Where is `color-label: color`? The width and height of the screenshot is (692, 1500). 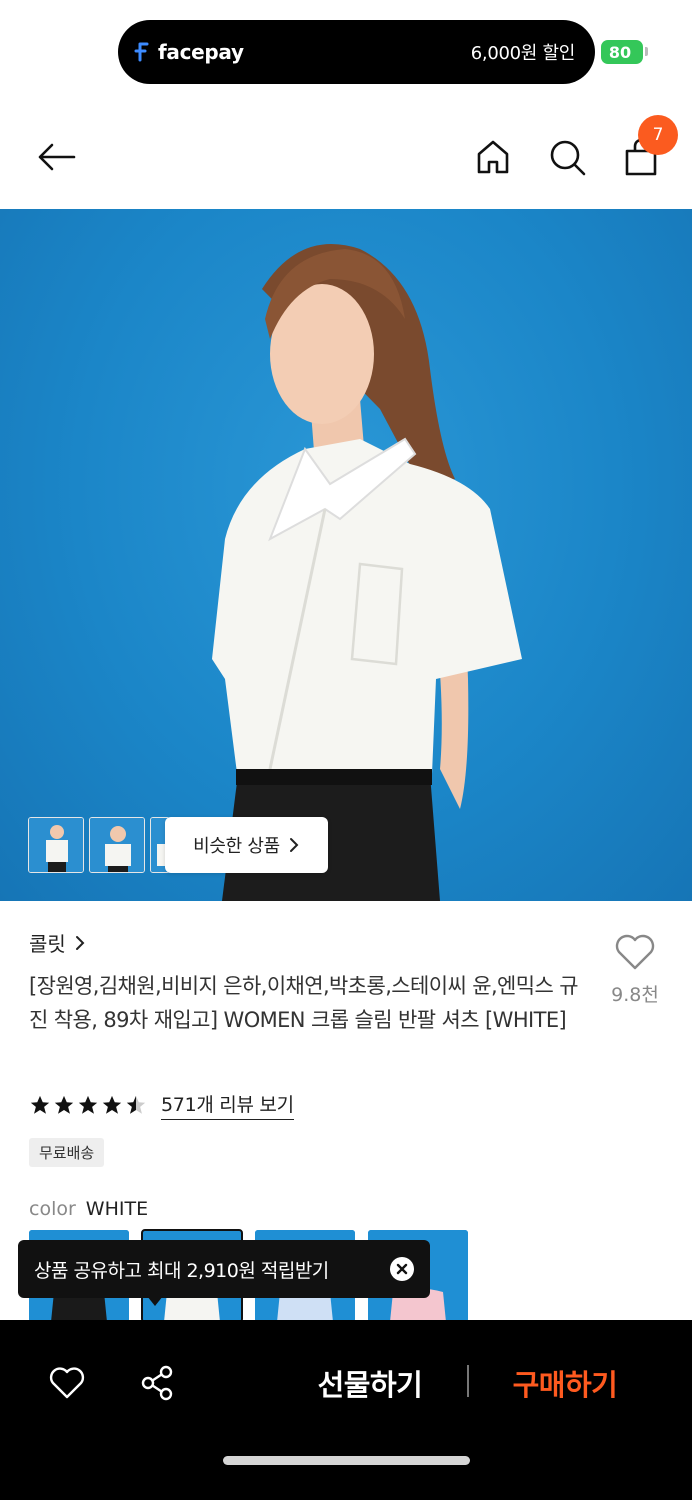 color-label: color is located at coordinates (52, 1209).